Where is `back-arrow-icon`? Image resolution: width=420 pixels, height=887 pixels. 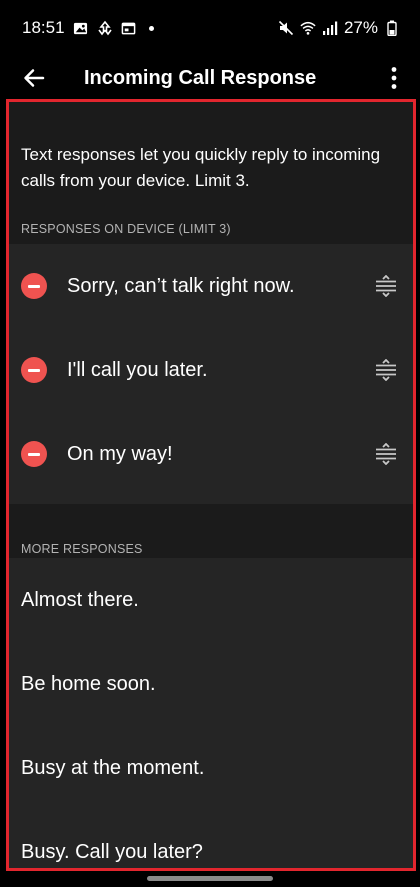
back-arrow-icon is located at coordinates (34, 78).